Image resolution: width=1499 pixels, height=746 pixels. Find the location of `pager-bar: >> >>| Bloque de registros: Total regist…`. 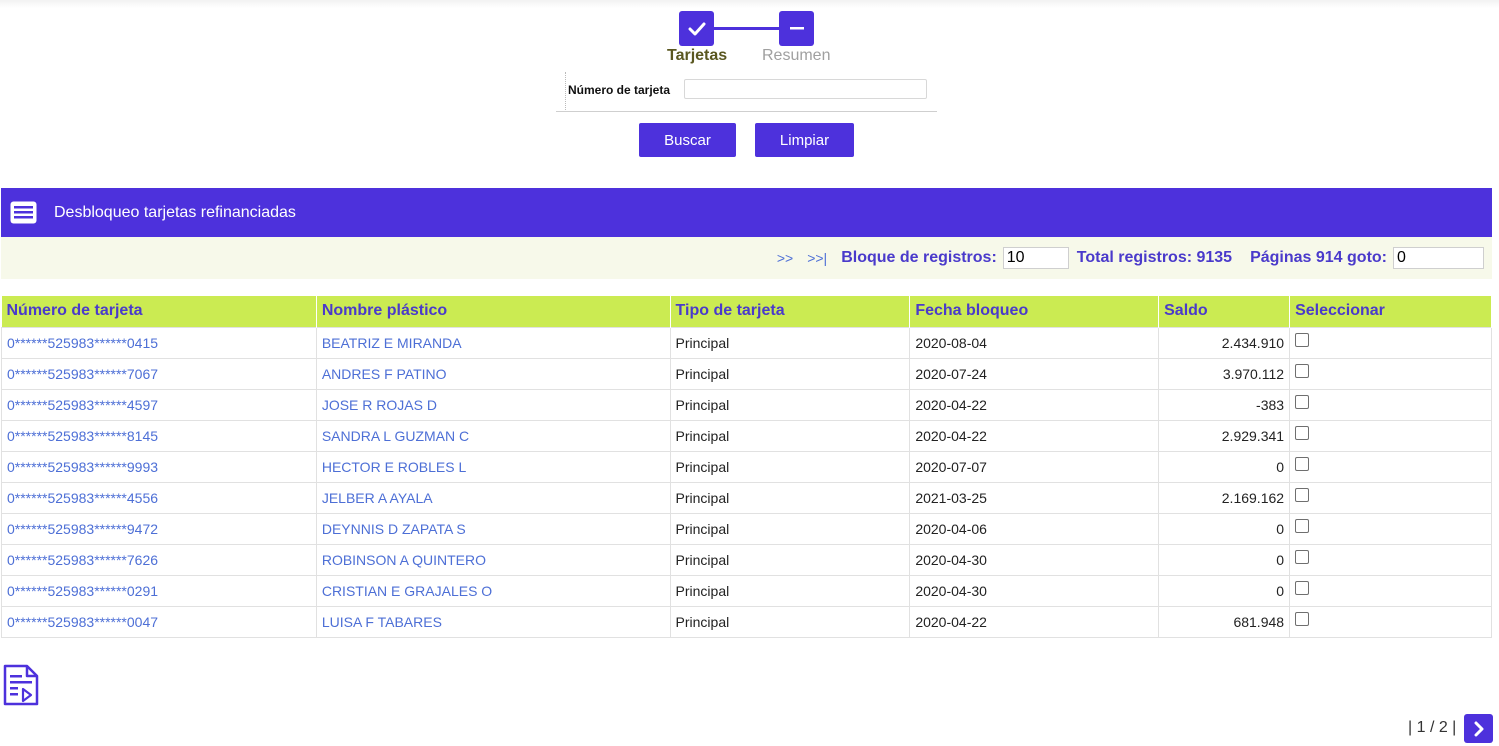

pager-bar: >> >>| Bloque de registros: Total regist… is located at coordinates (746, 258).